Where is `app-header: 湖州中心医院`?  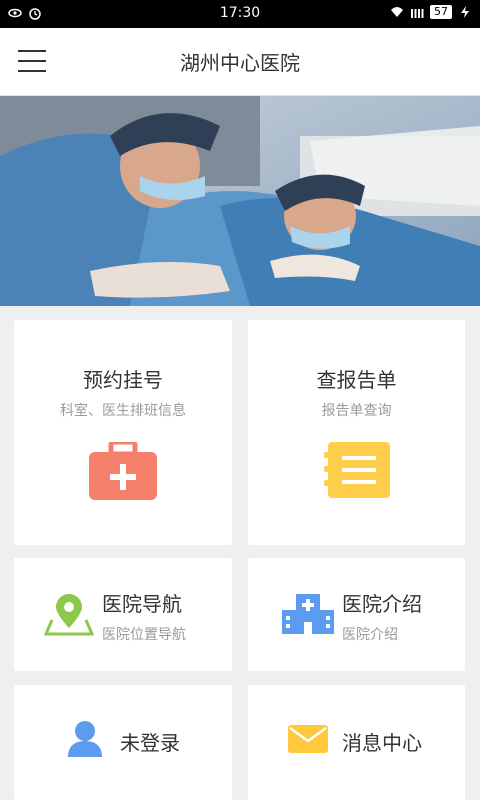 app-header: 湖州中心医院 is located at coordinates (240, 62).